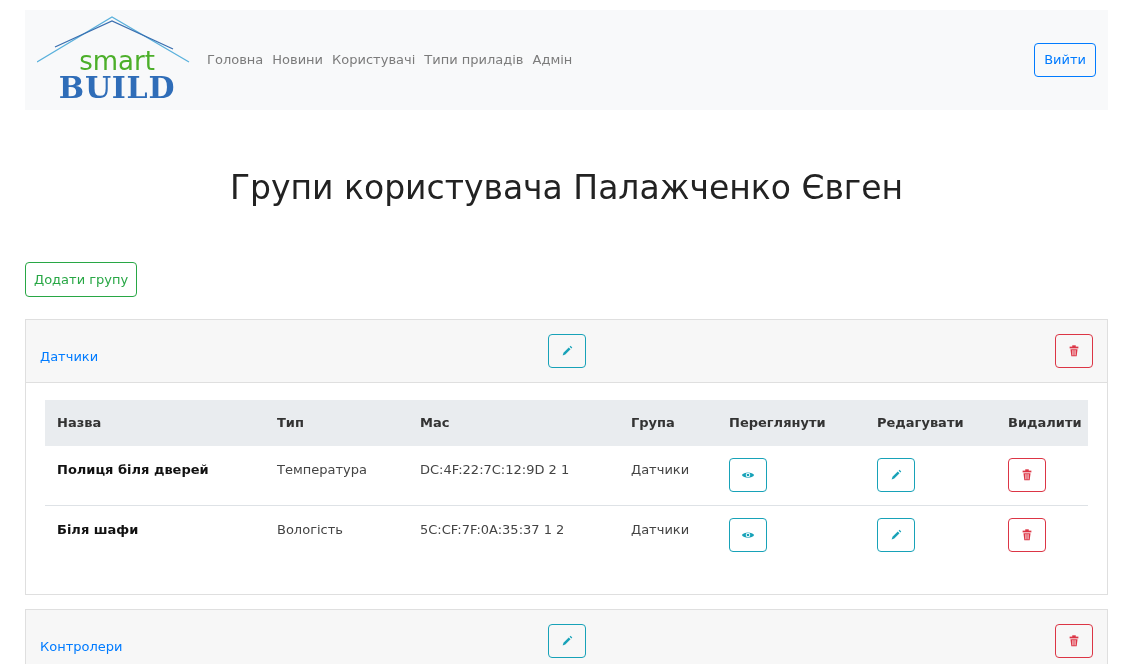 This screenshot has width=1133, height=664. What do you see at coordinates (117, 61) in the screenshot?
I see `logo-text: smart` at bounding box center [117, 61].